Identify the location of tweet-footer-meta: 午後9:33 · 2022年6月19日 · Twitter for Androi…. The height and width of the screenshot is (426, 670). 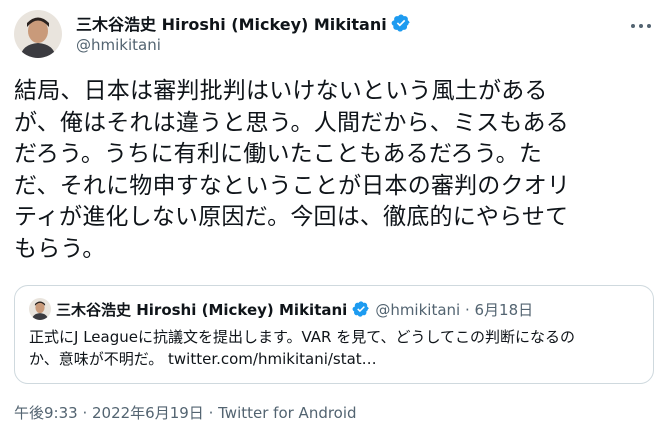
(185, 412).